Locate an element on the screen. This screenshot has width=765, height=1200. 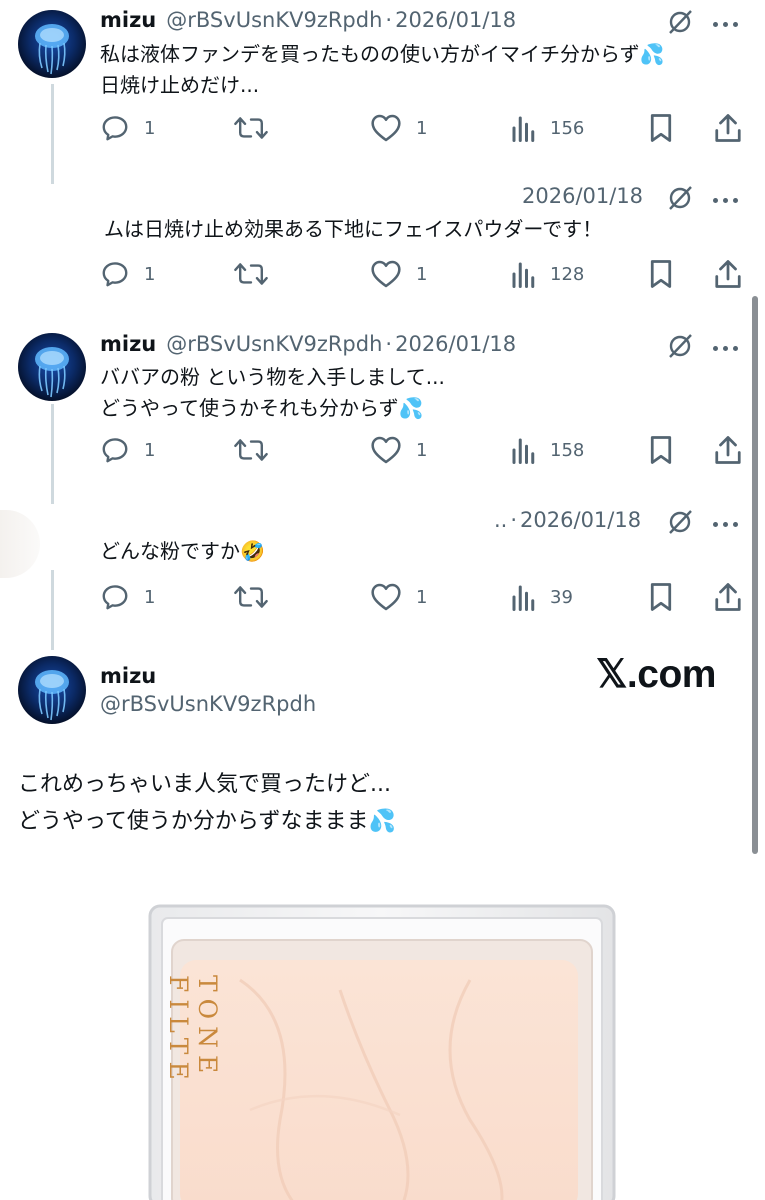
tweet-header: .. · 2026/01/18 is located at coordinates (567, 520).